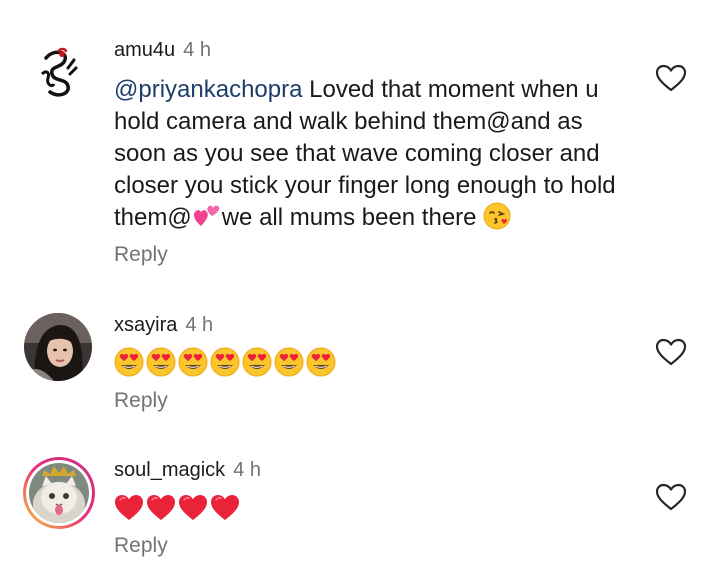 This screenshot has width=720, height=573. What do you see at coordinates (497, 216) in the screenshot?
I see `face-blowing-kiss-emoji` at bounding box center [497, 216].